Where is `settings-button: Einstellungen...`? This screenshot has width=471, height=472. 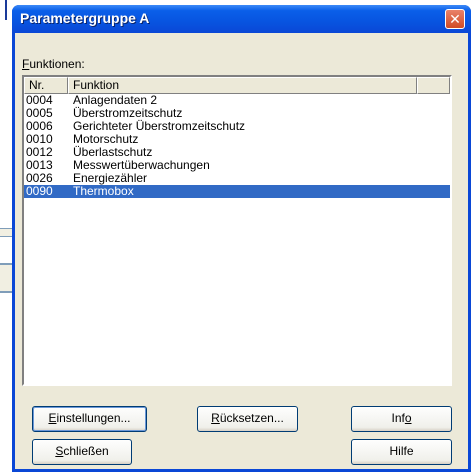
settings-button: Einstellungen... is located at coordinates (89, 419).